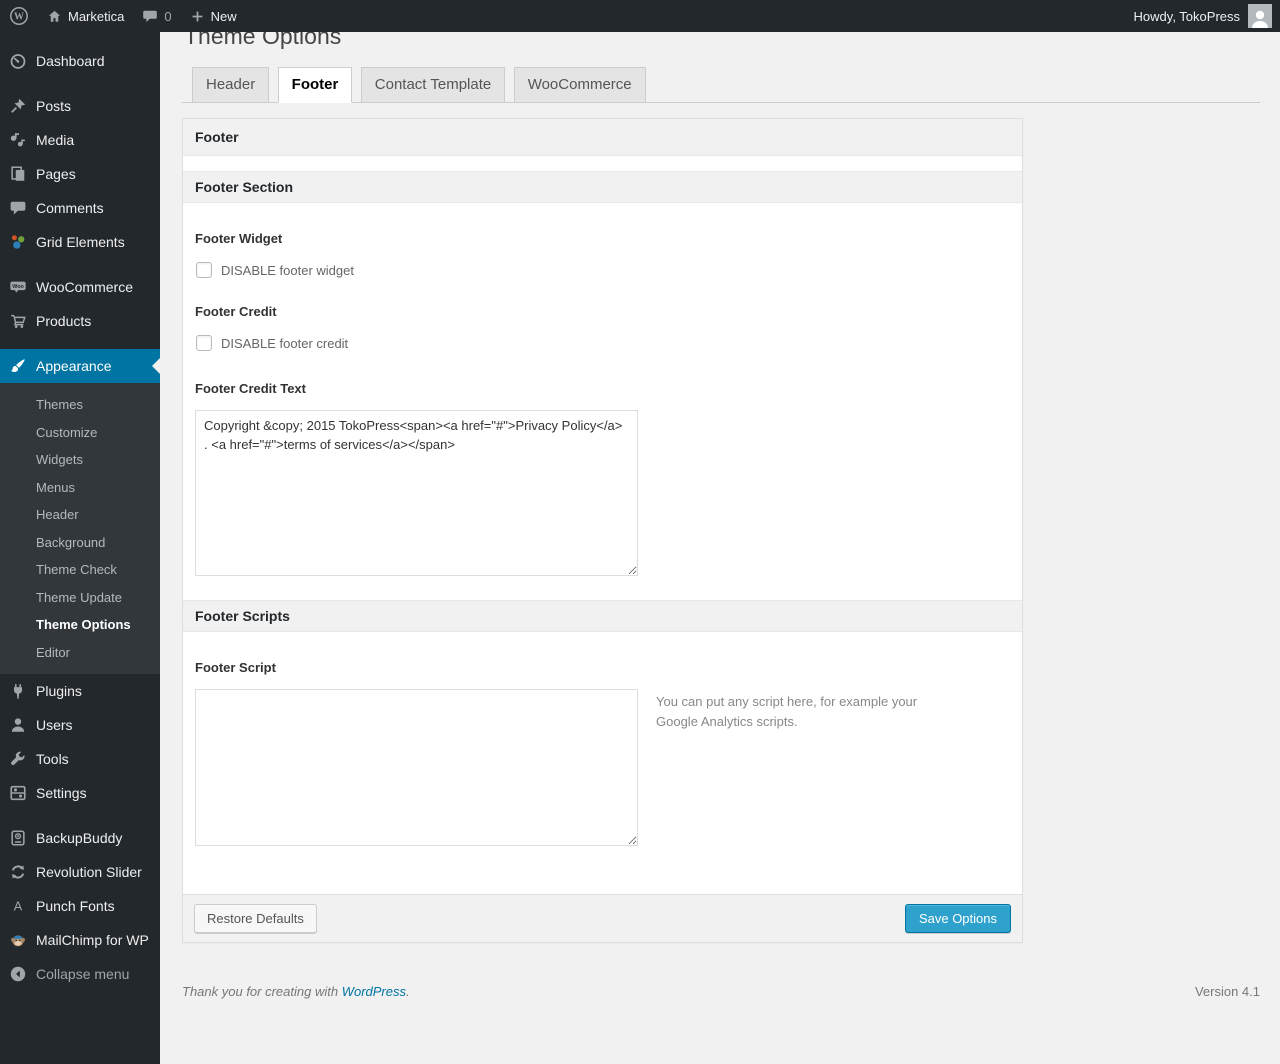  Describe the element at coordinates (239, 238) in the screenshot. I see `footer-widget-label: Footer Widget` at that location.